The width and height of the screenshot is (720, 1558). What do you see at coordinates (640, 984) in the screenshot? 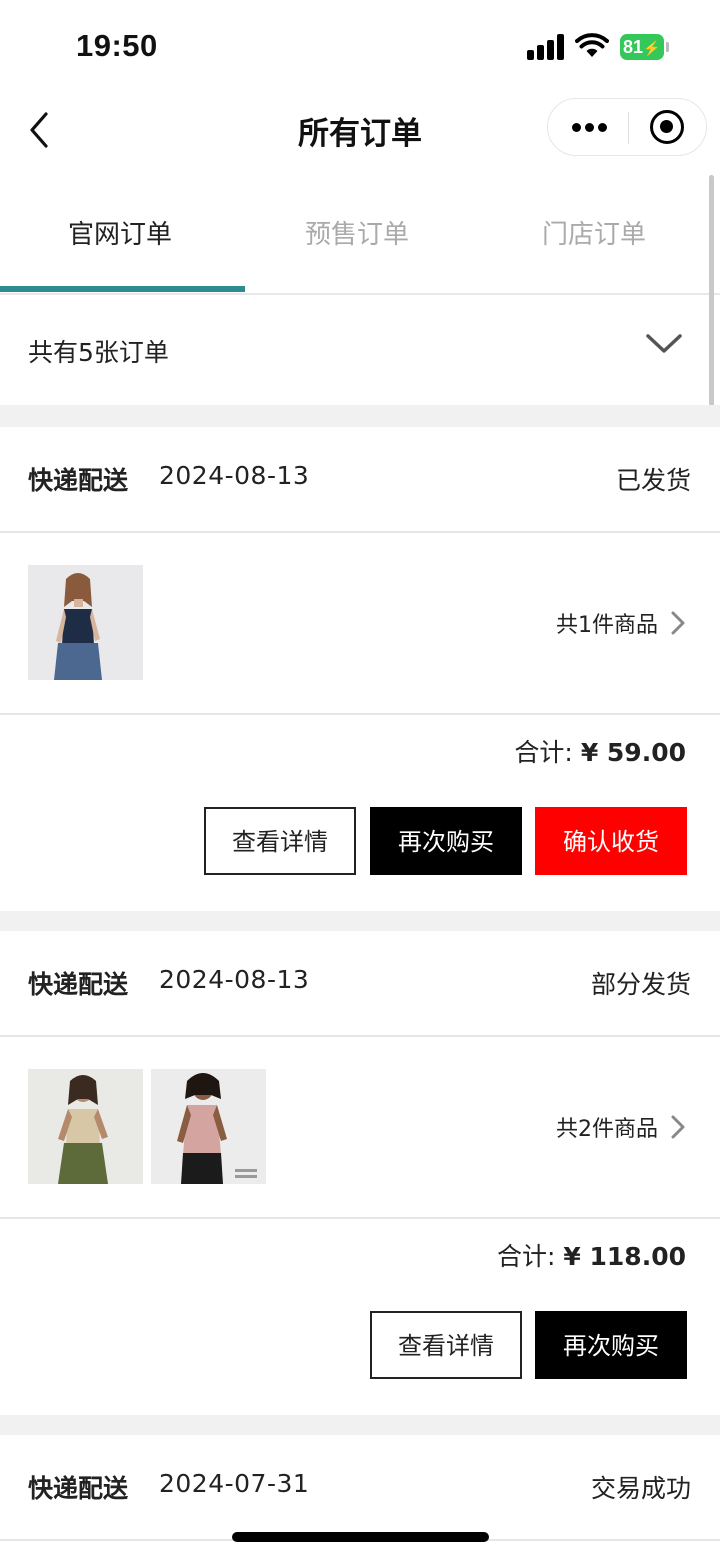
I see `order-status: 部分发货` at bounding box center [640, 984].